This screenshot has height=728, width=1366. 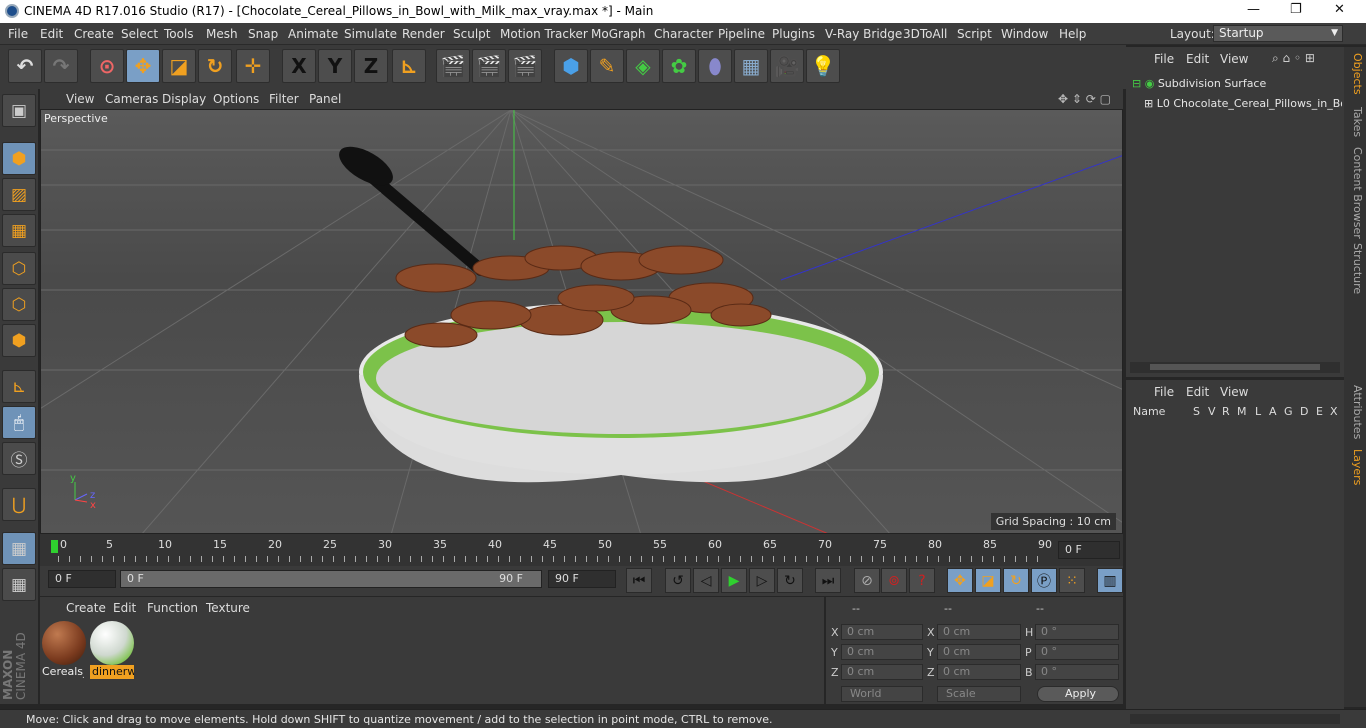 I want to click on tab-takes: Takes, so click(x=1355, y=122).